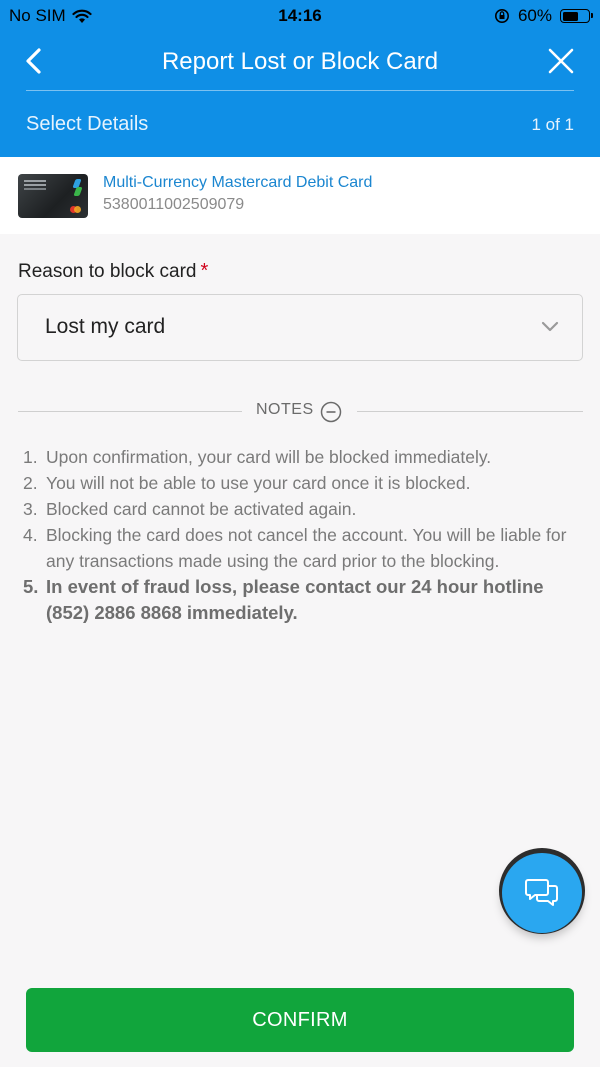 The image size is (600, 1067). I want to click on notes-header: NOTES, so click(300, 411).